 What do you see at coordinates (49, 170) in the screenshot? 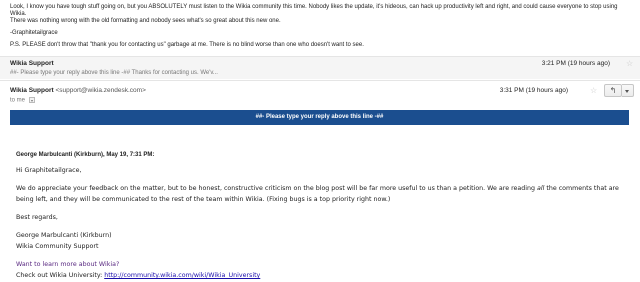
I see `greeting: Hi Graphitetailgrace,` at bounding box center [49, 170].